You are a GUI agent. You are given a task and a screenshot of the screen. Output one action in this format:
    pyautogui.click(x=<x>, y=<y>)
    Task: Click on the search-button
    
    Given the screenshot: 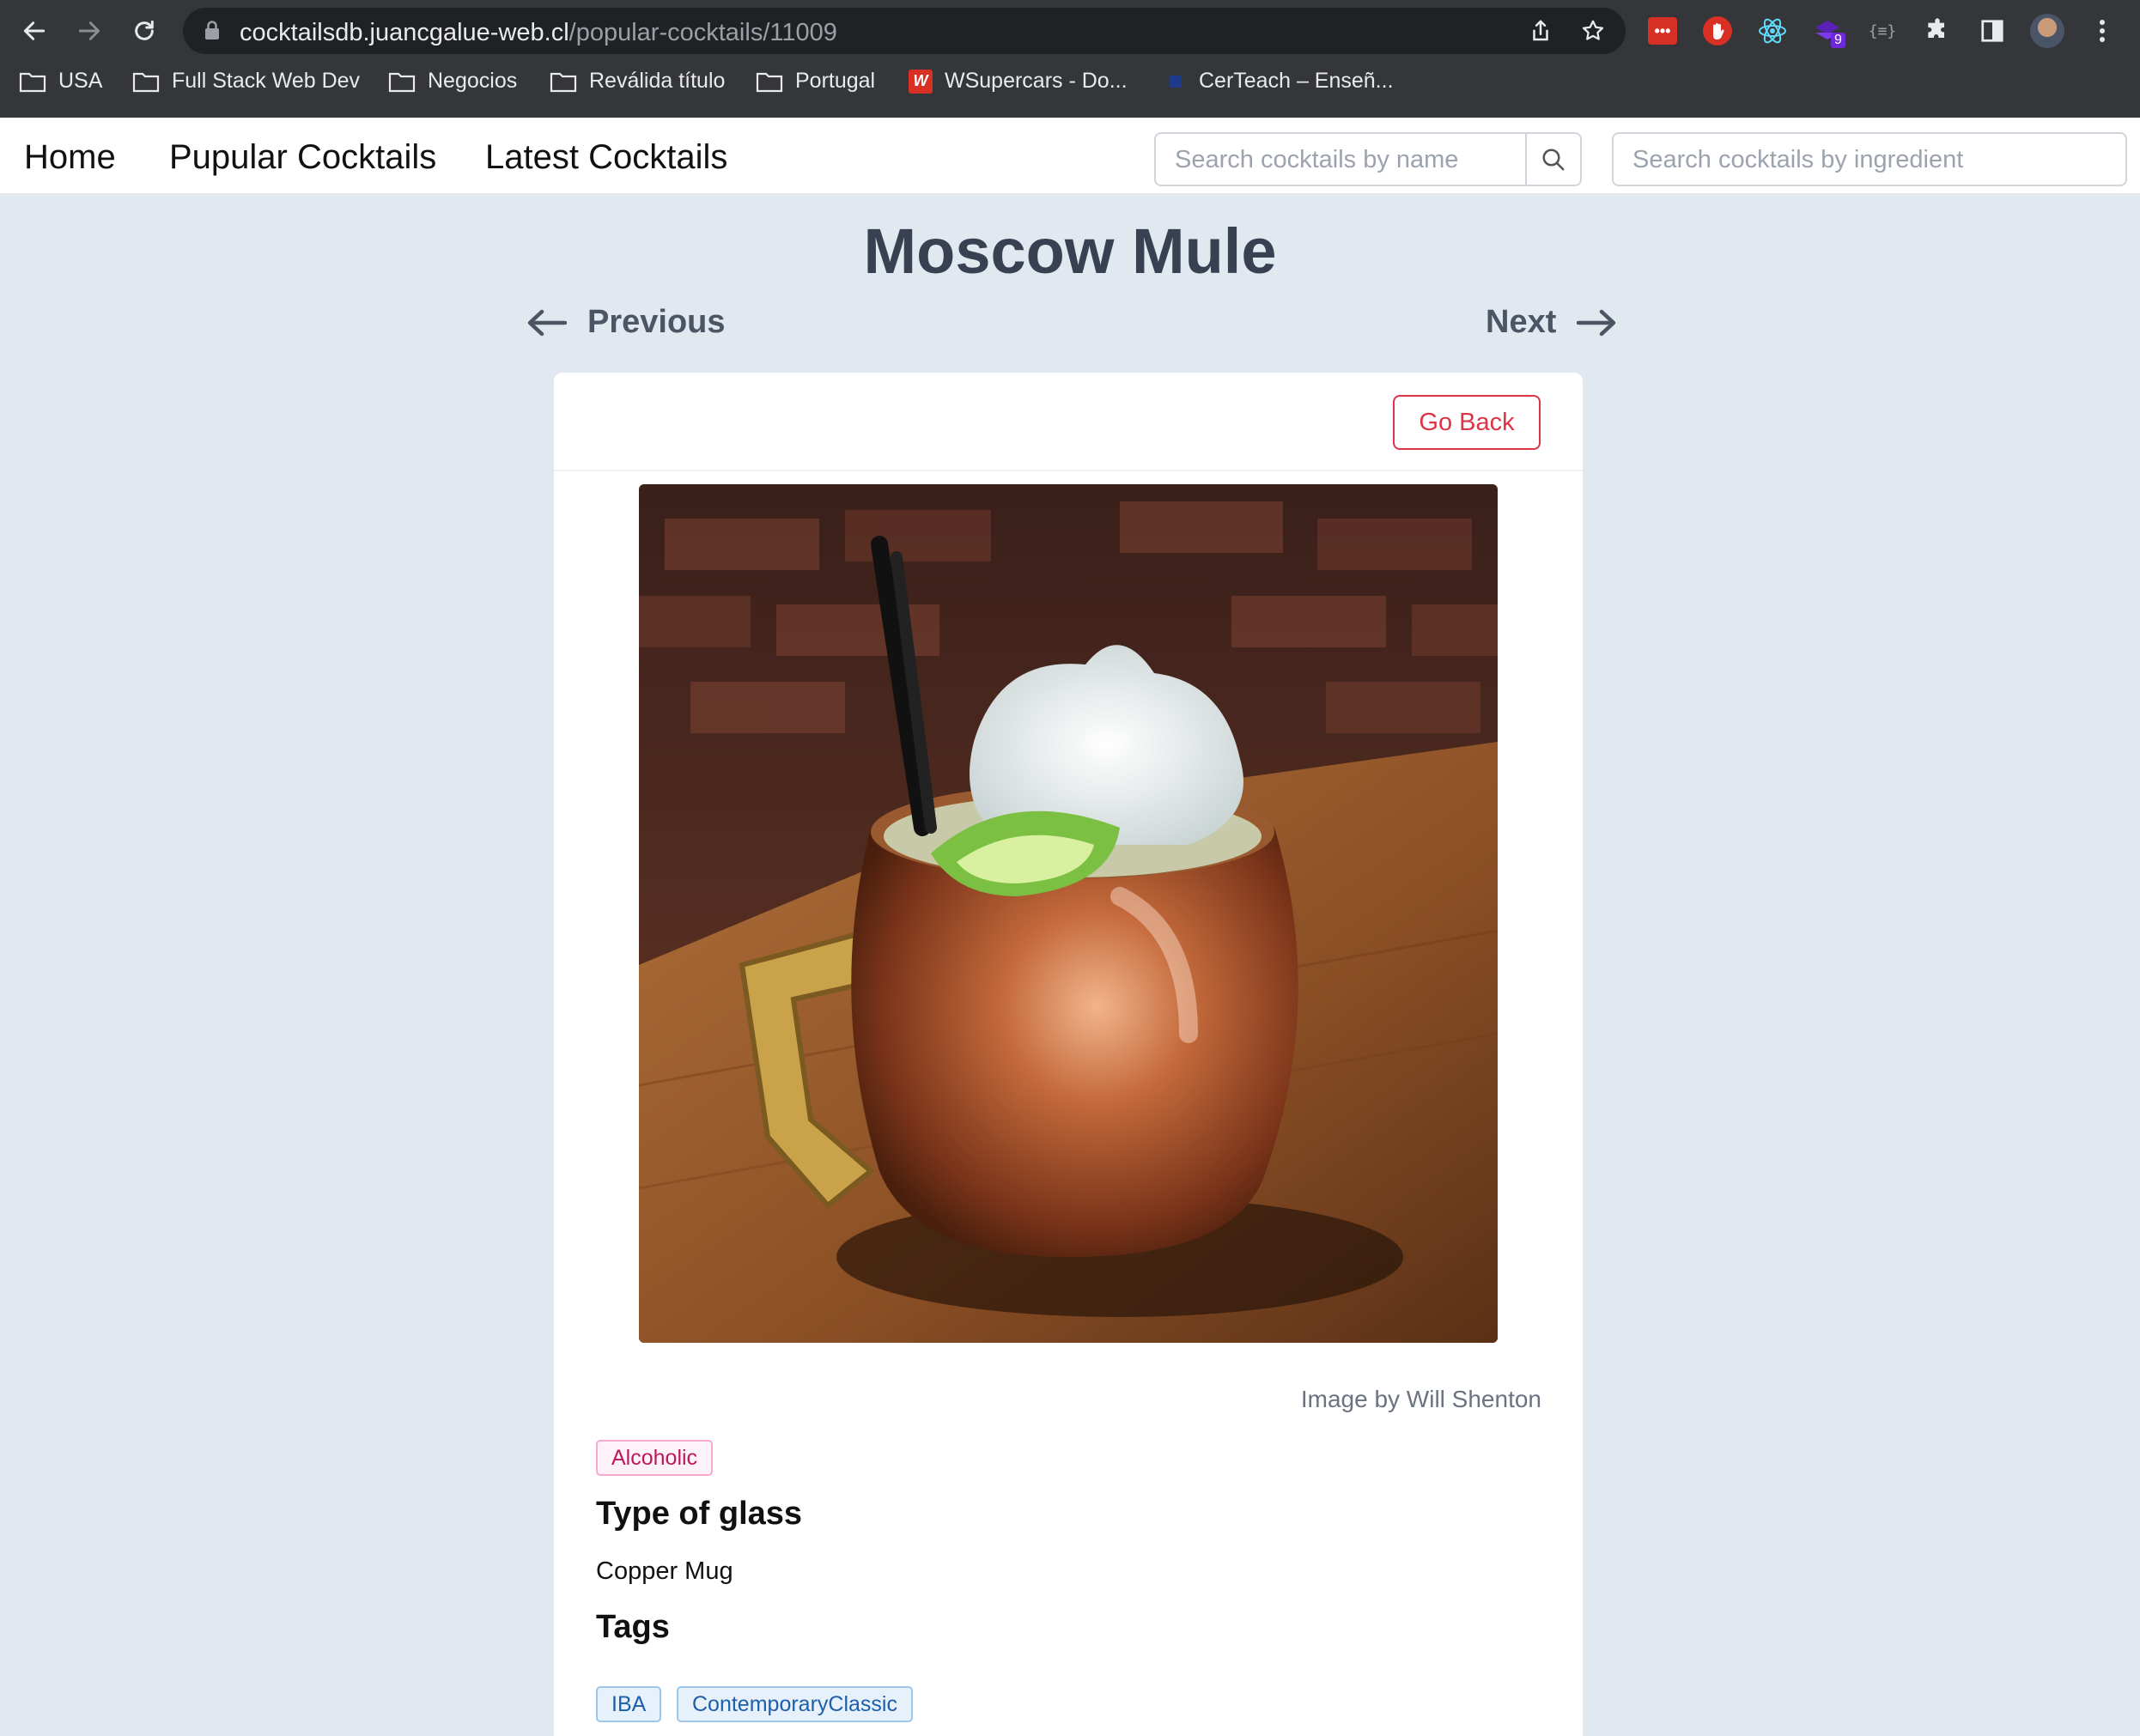 What is the action you would take?
    pyautogui.click(x=1553, y=159)
    